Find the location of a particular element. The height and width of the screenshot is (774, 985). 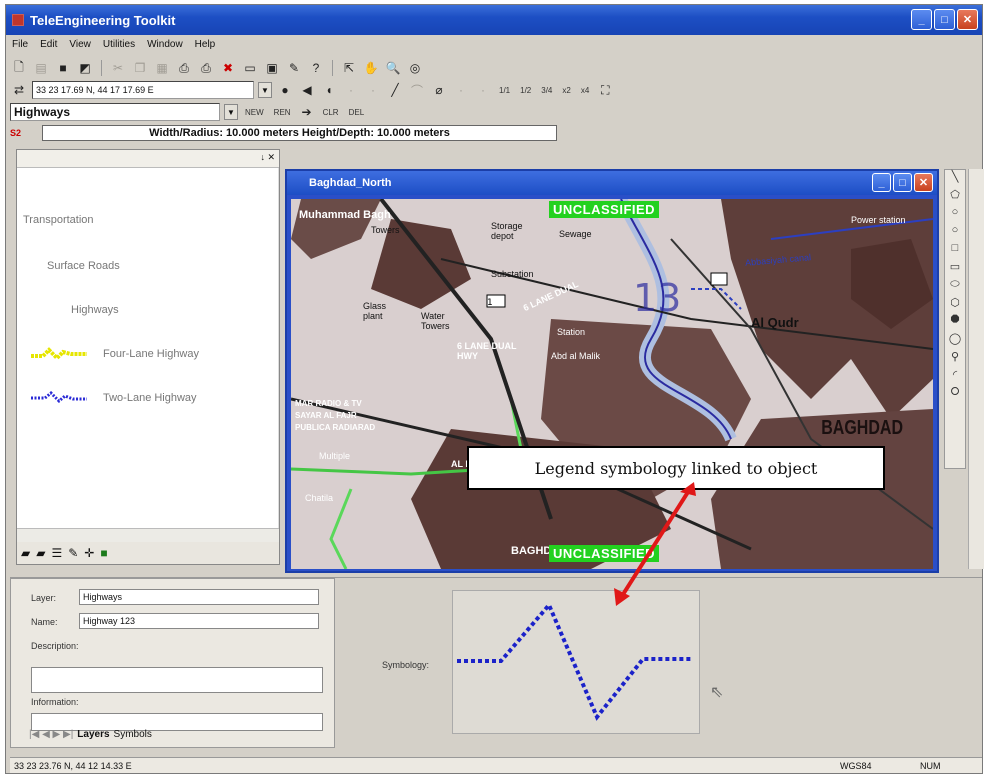

pointer-icon: ⇱ is located at coordinates (349, 68).